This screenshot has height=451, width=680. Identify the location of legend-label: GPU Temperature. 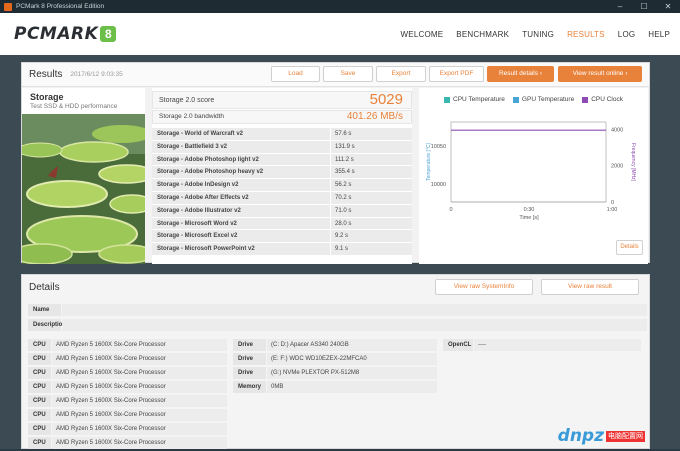
(548, 99).